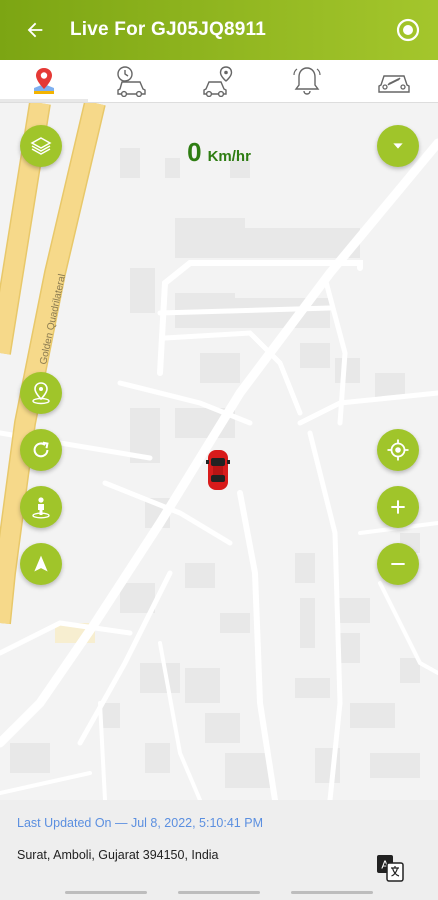 The width and height of the screenshot is (438, 900). I want to click on tab-history, so click(132, 81).